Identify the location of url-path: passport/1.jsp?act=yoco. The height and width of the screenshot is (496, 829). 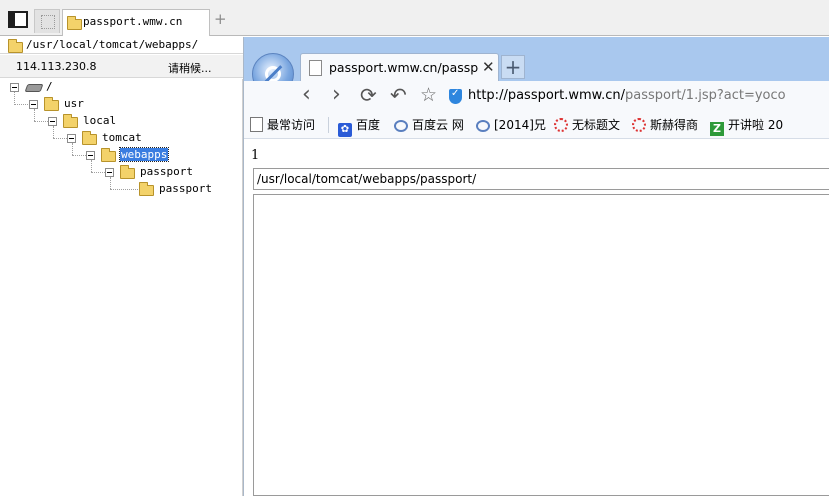
(705, 95).